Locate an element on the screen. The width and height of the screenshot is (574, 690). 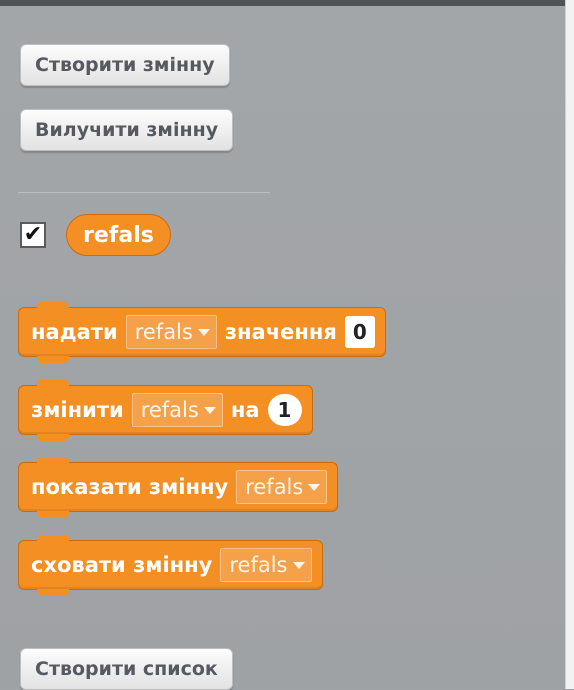
show-variable-dropdown: refals is located at coordinates (282, 487).